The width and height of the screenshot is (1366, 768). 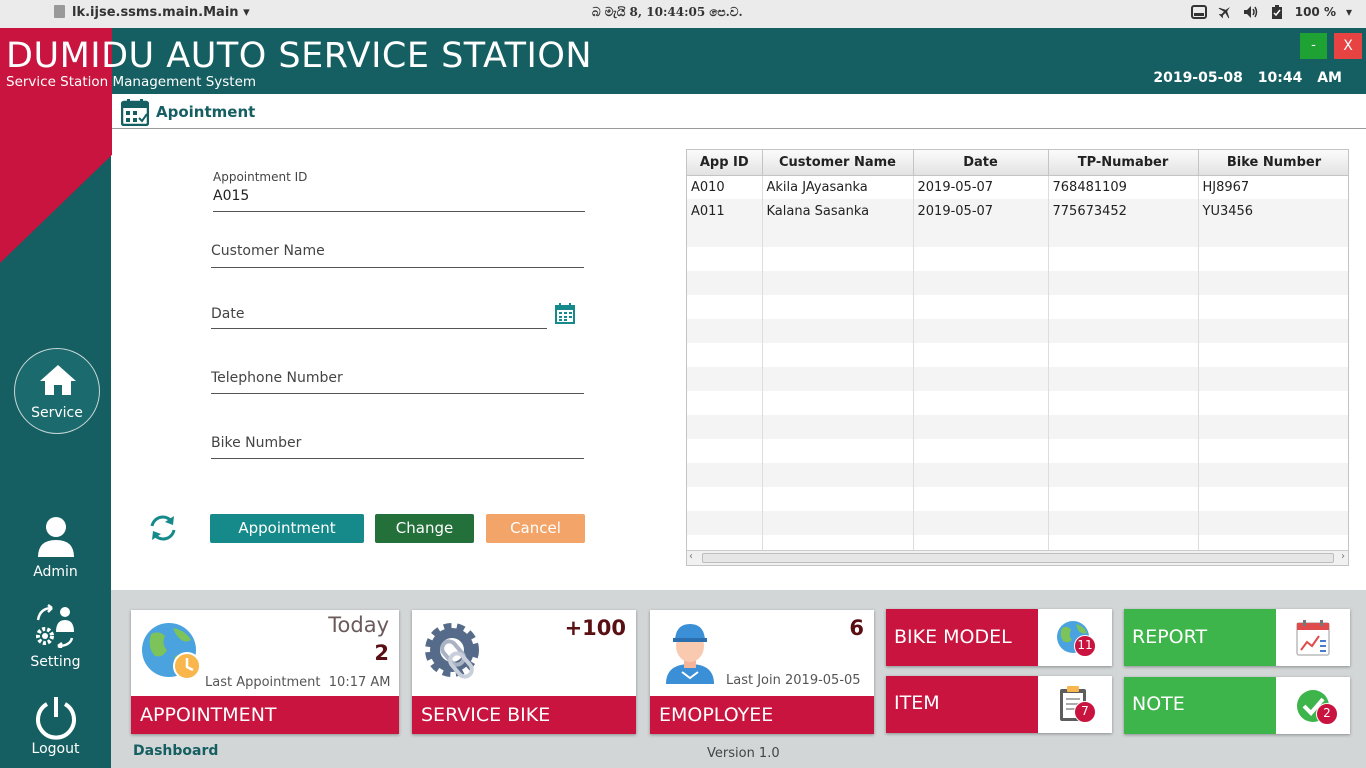 I want to click on sidebar-item-admin: Admin, so click(x=55, y=548).